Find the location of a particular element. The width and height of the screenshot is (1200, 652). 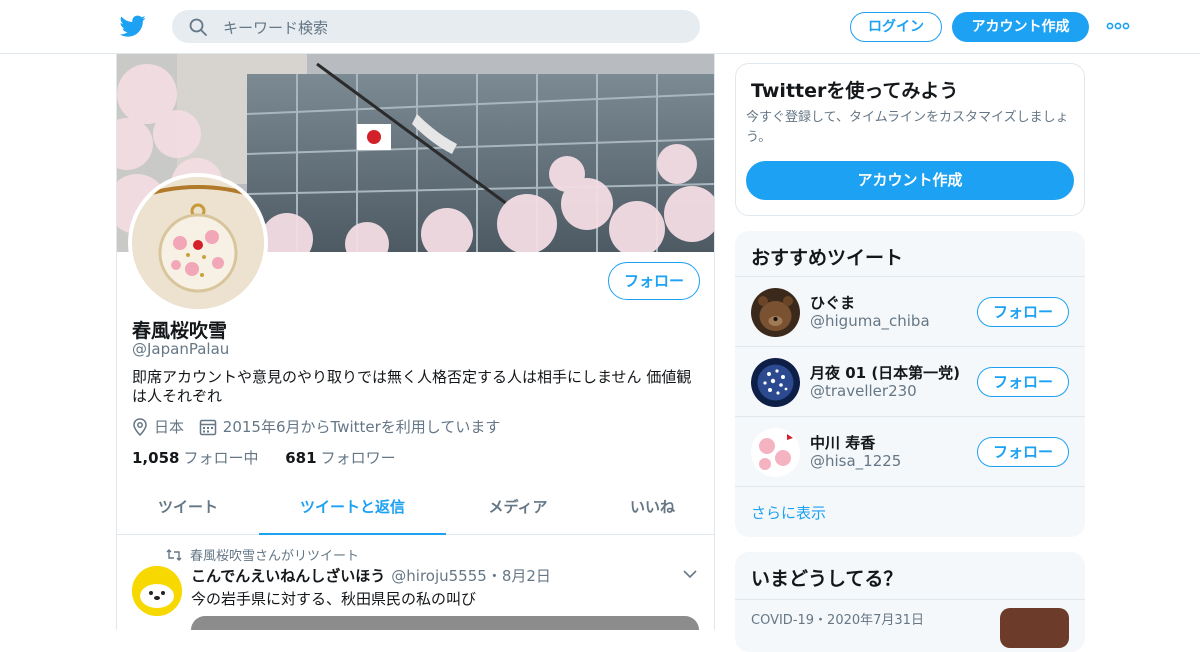

show-more-link: さらに表示 is located at coordinates (788, 512).